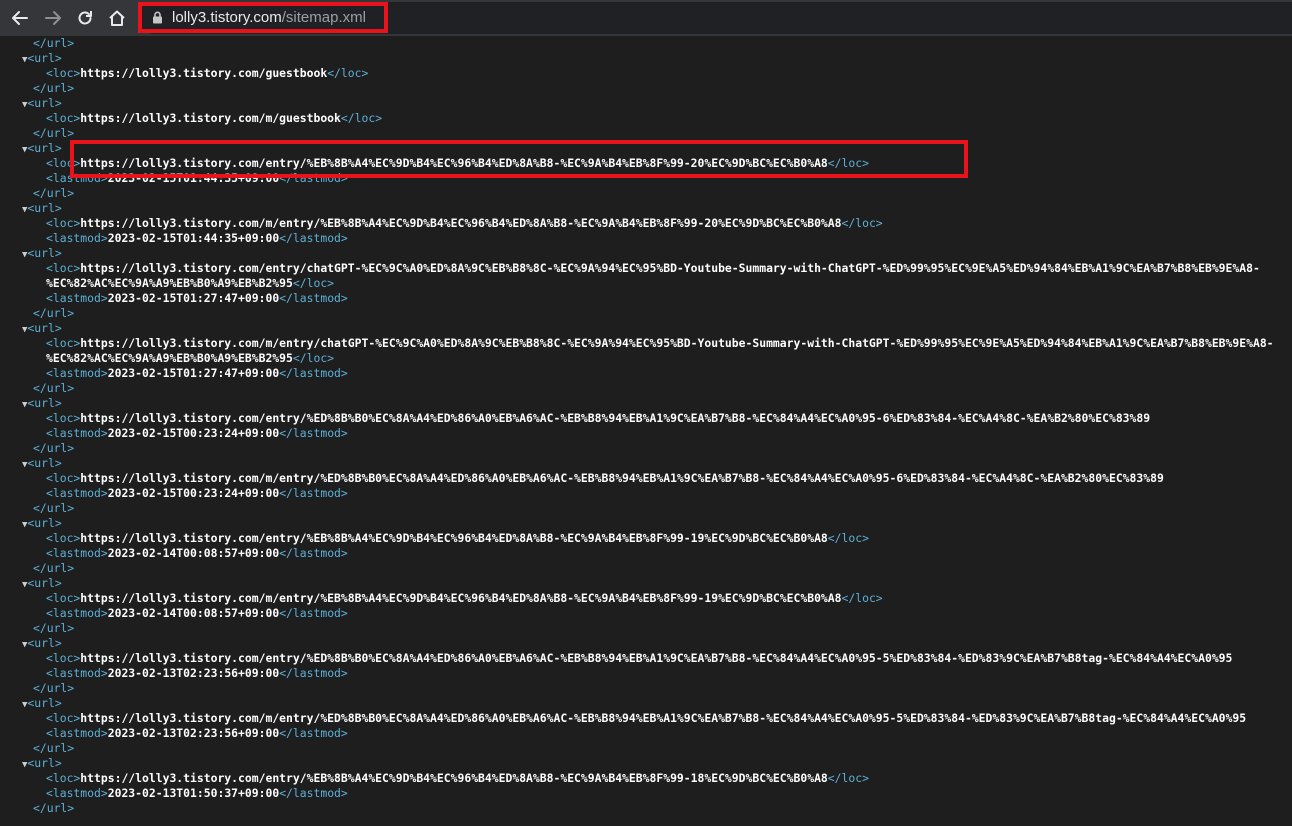 Image resolution: width=1292 pixels, height=826 pixels. Describe the element at coordinates (227, 17) in the screenshot. I see `url-host: lolly3.tistory.com` at that location.